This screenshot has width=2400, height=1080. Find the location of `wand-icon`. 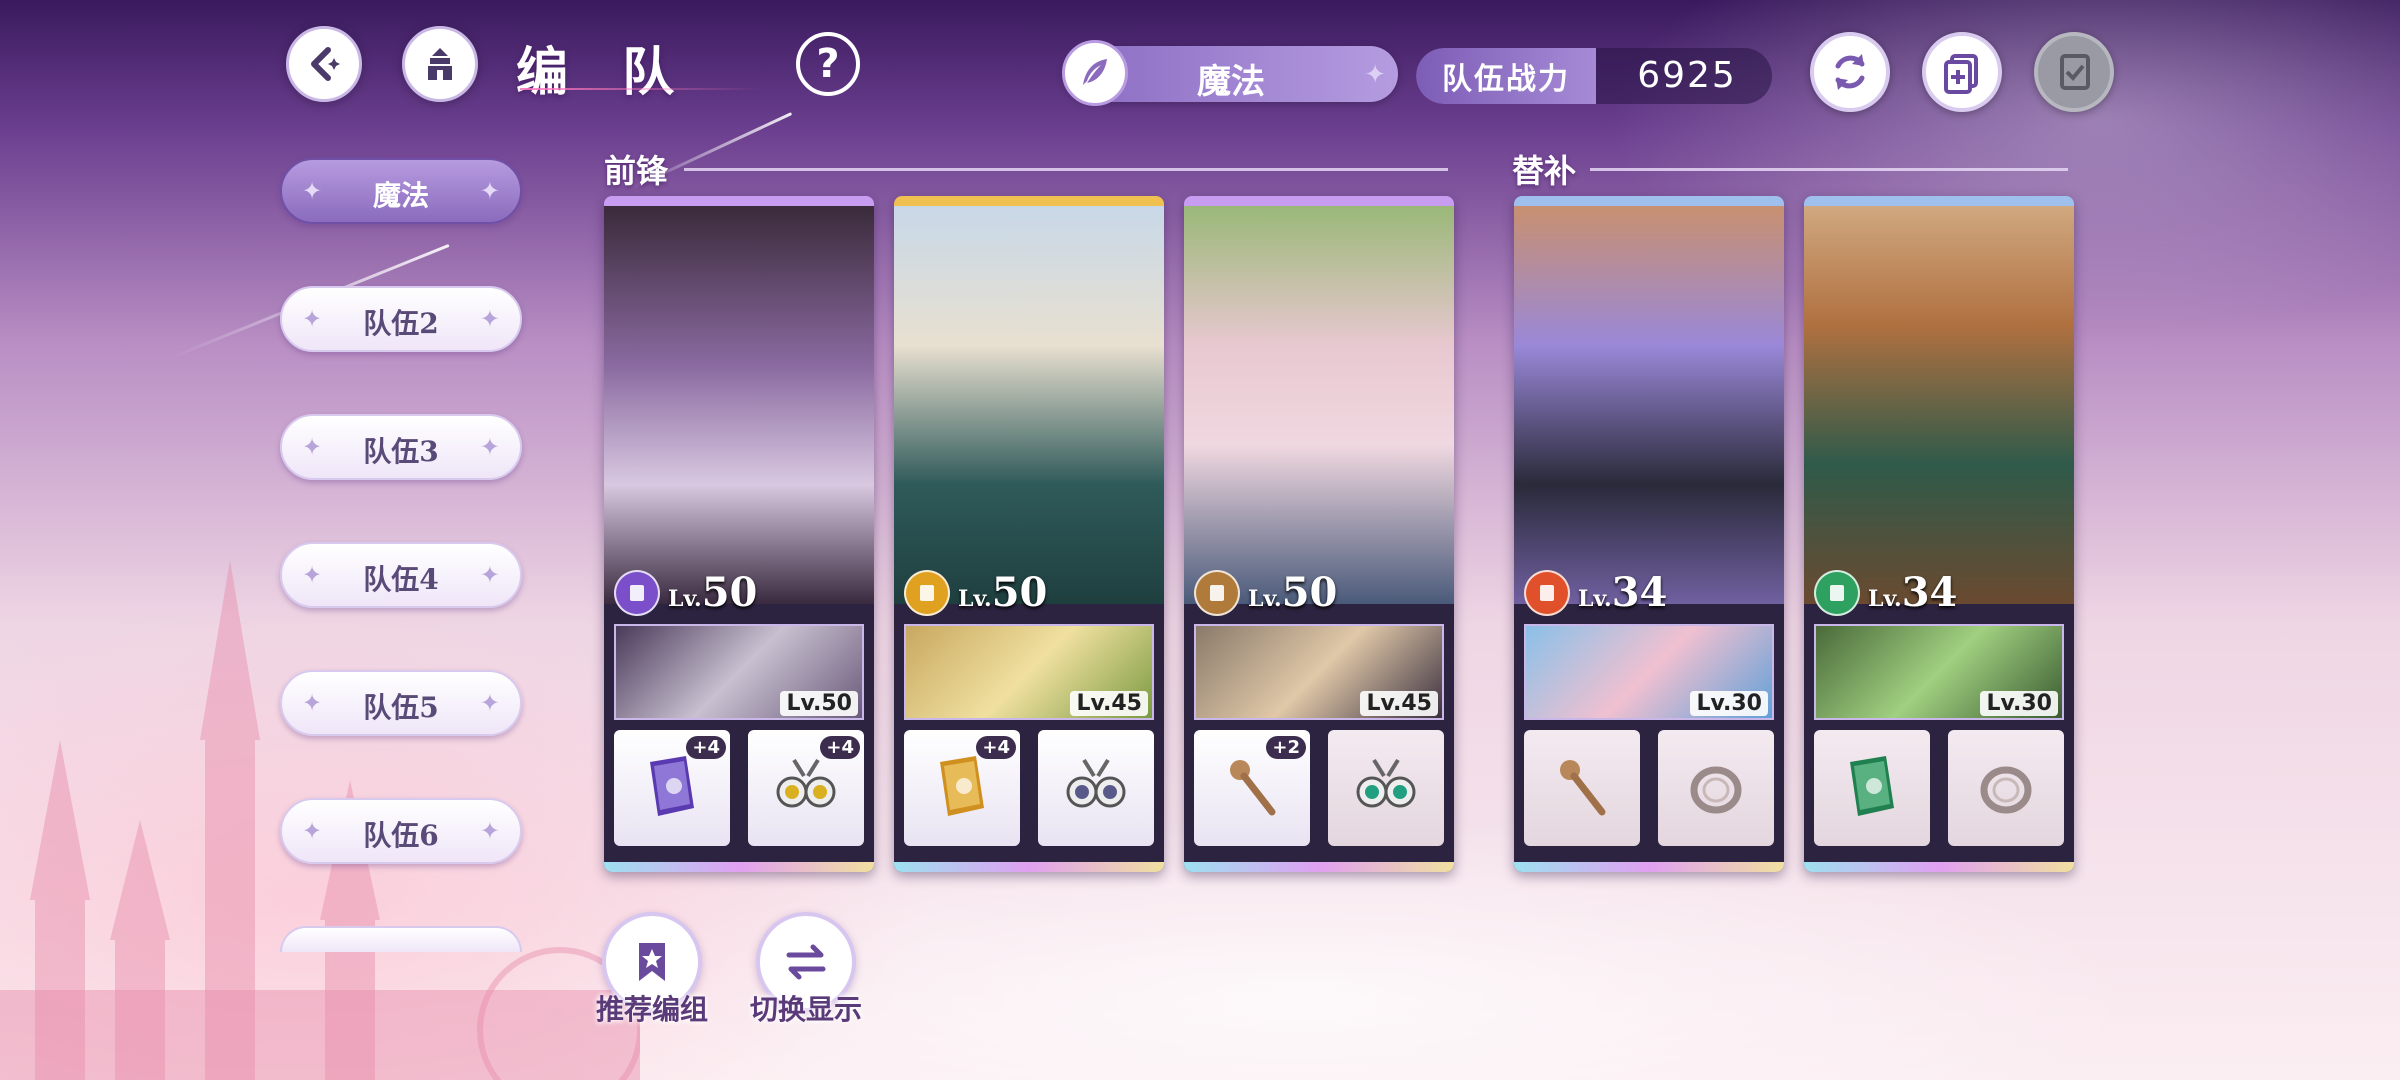

wand-icon is located at coordinates (1583, 788).